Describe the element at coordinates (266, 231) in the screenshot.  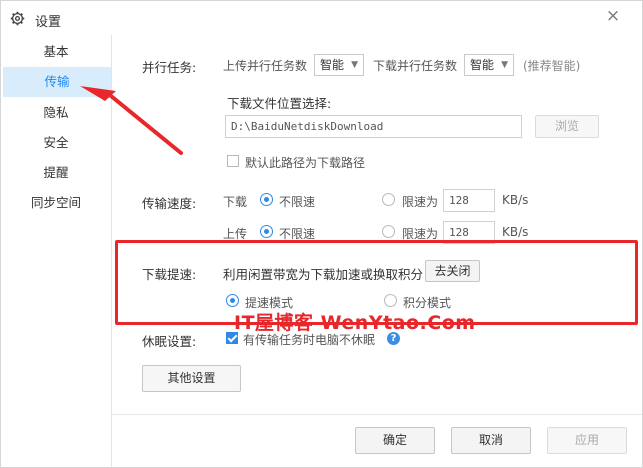
I see `upload-unlimited-radio` at that location.